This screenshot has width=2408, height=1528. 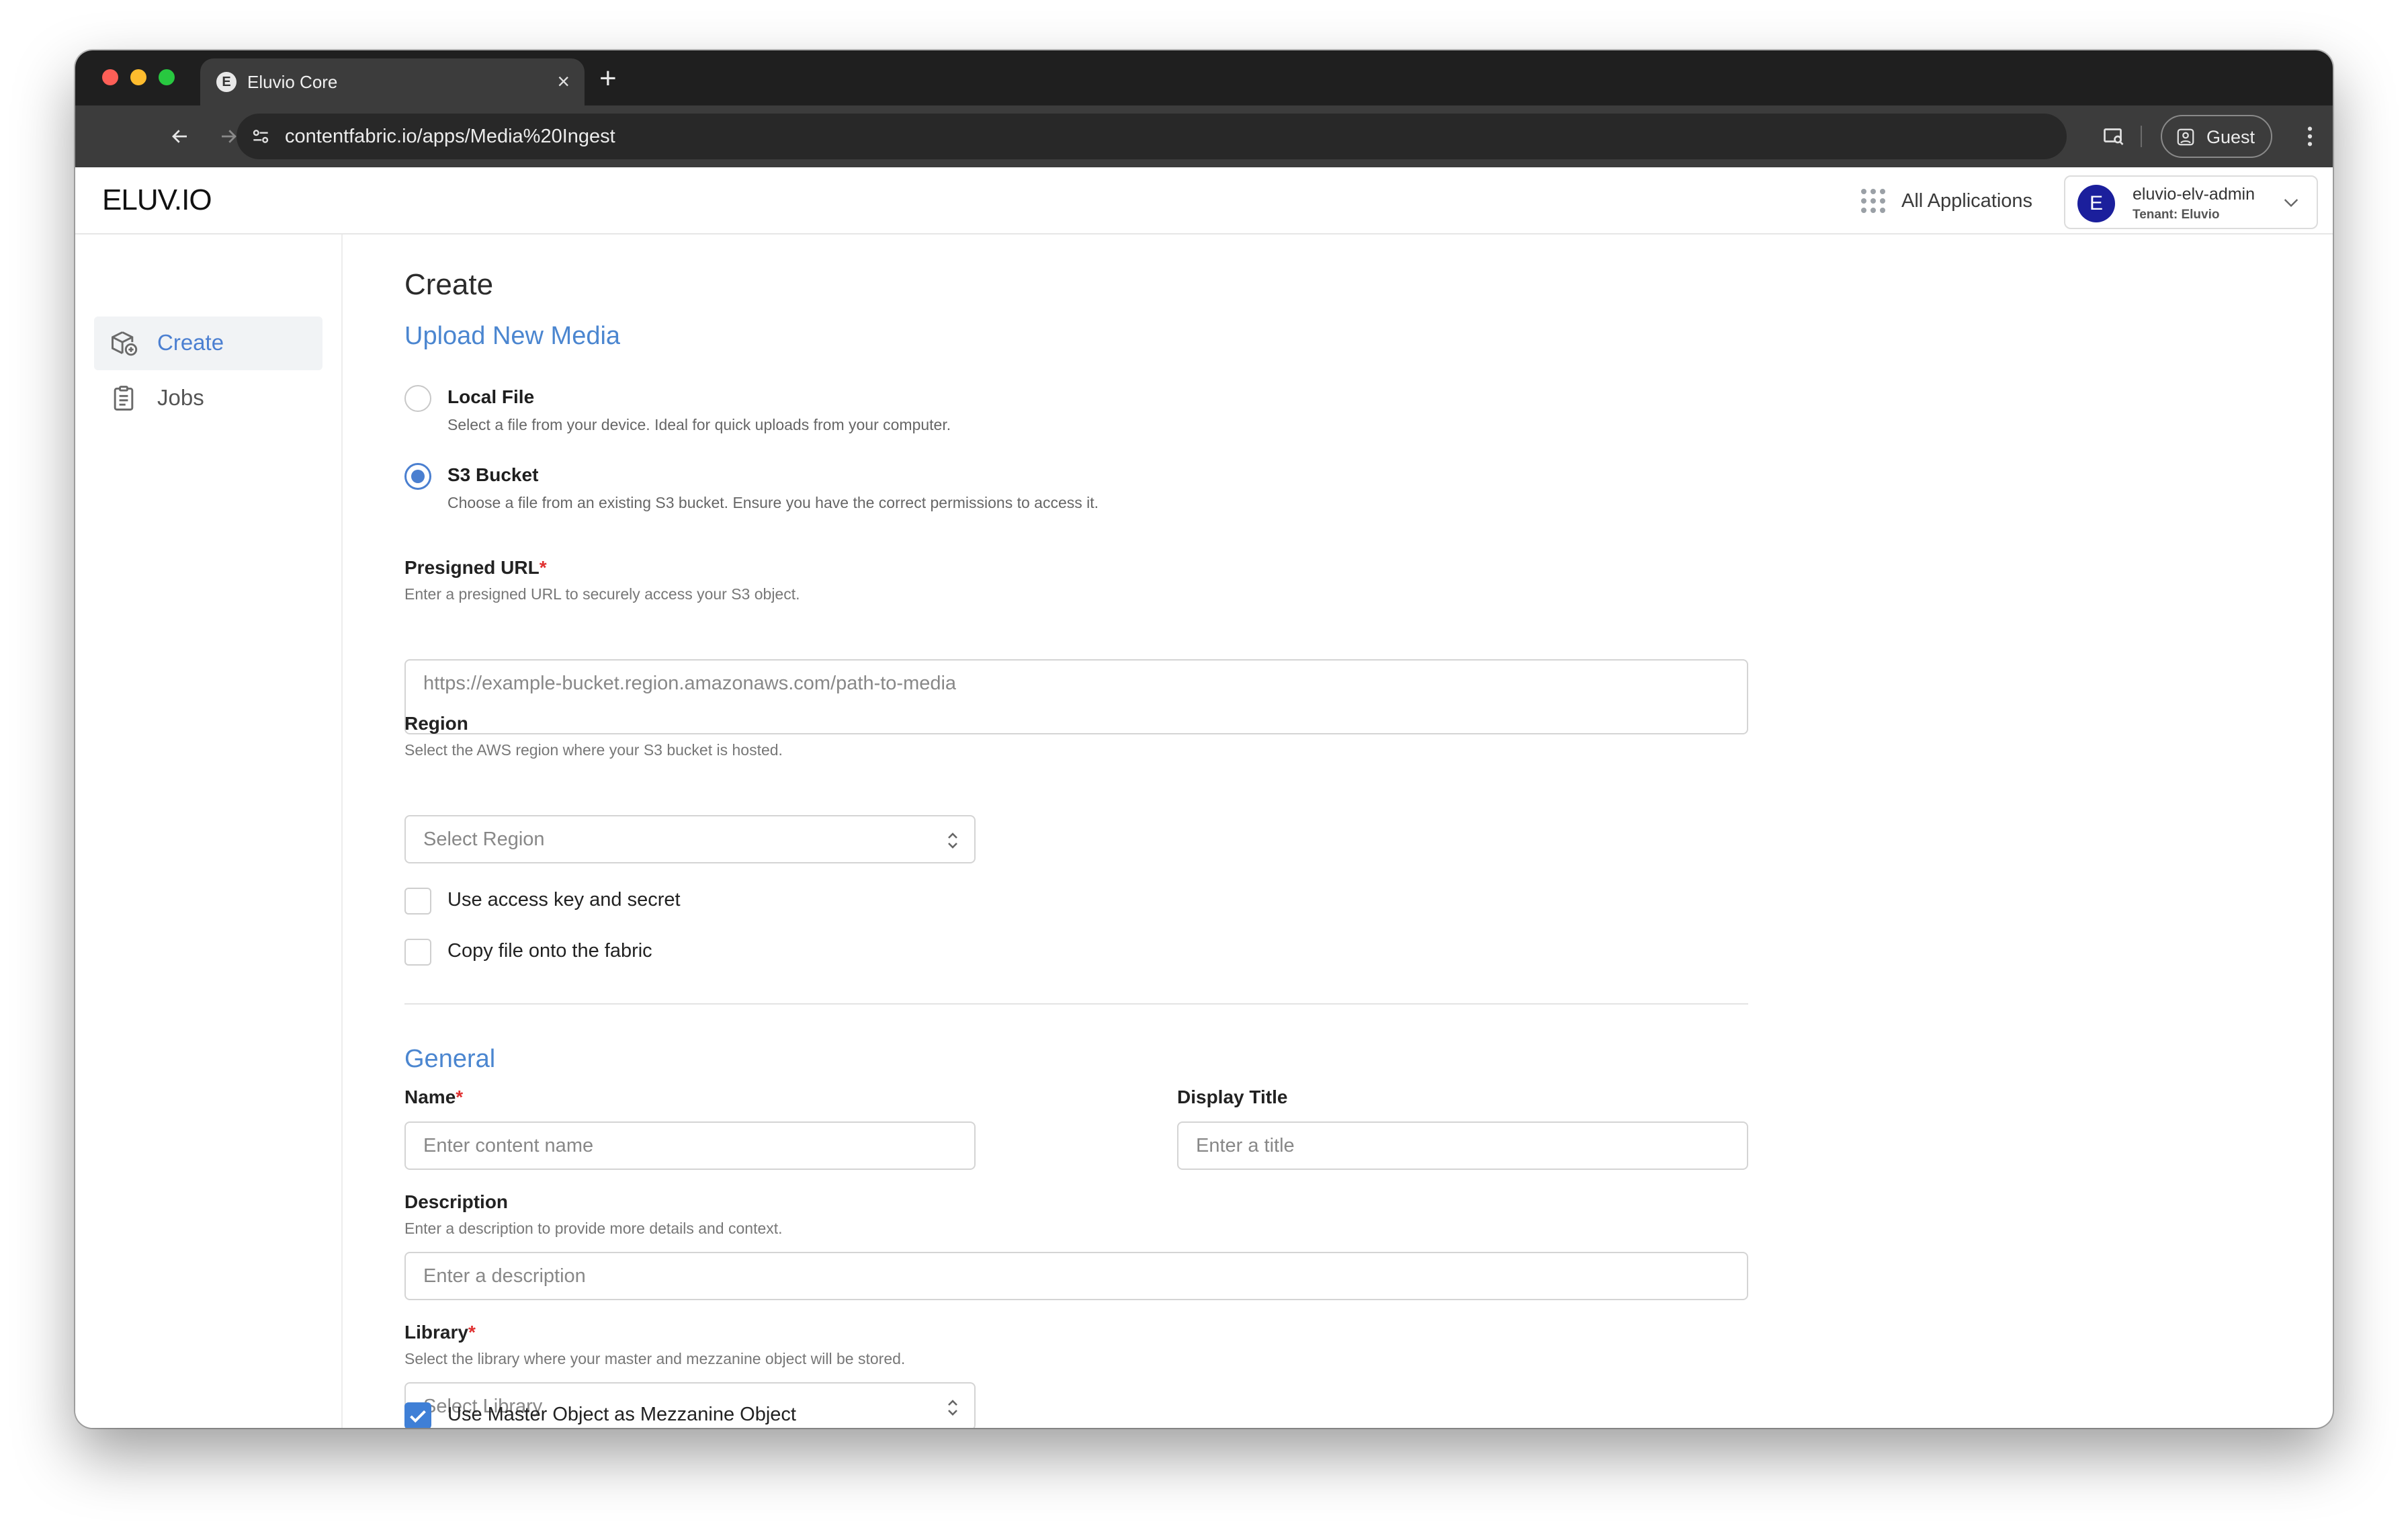 I want to click on name-label-text: Name, so click(x=430, y=1097).